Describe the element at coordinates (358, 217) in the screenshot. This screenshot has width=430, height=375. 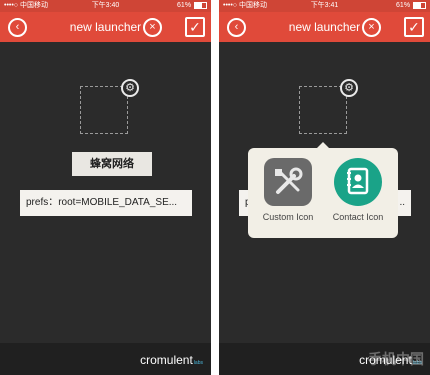
I see `contact-icon-label: Contact Icon` at that location.